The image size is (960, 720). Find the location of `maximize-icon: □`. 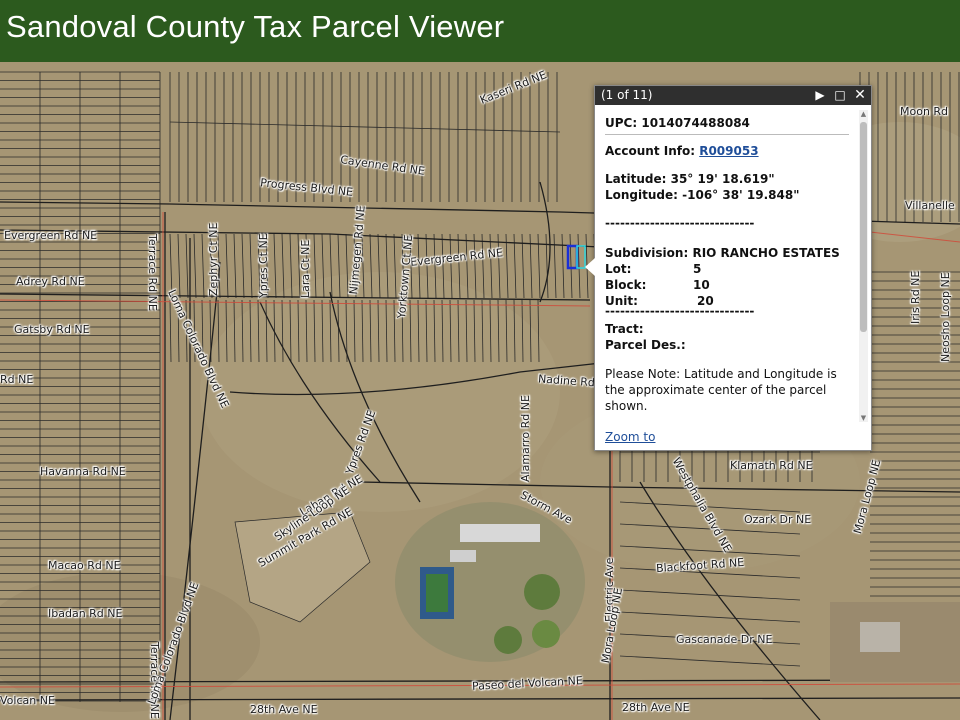

maximize-icon: □ is located at coordinates (840, 95).